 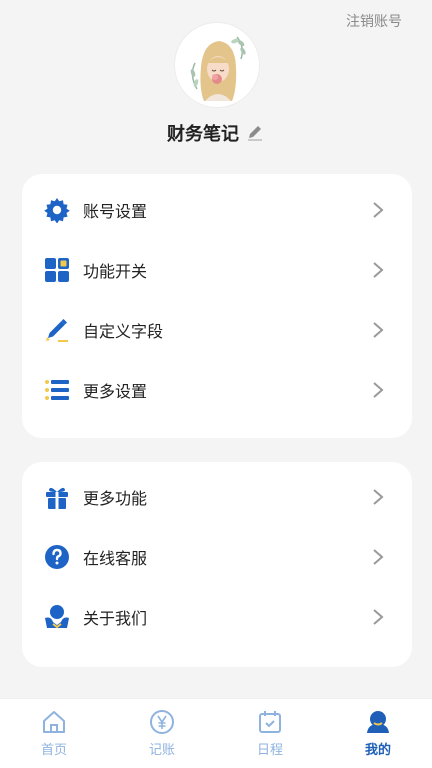 I want to click on menu-item-label: 更多设置, so click(x=115, y=391).